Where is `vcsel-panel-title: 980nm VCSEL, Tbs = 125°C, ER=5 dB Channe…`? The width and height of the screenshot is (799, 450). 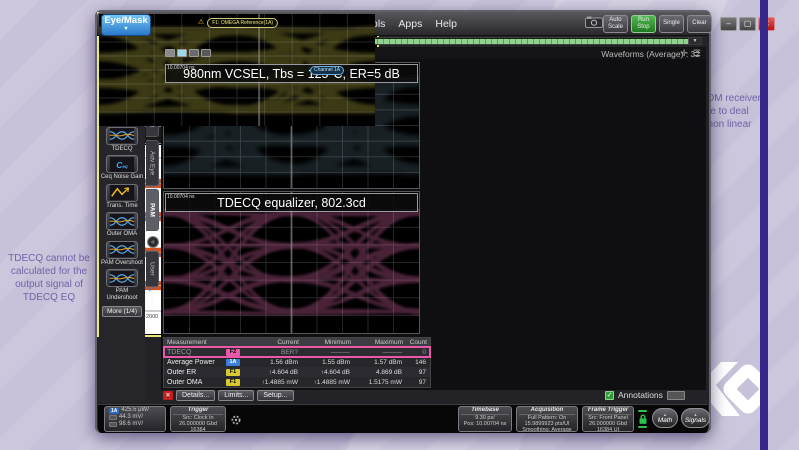
vcsel-panel-title: 980nm VCSEL, Tbs = 125°C, ER=5 dB Channe… is located at coordinates (291, 73).